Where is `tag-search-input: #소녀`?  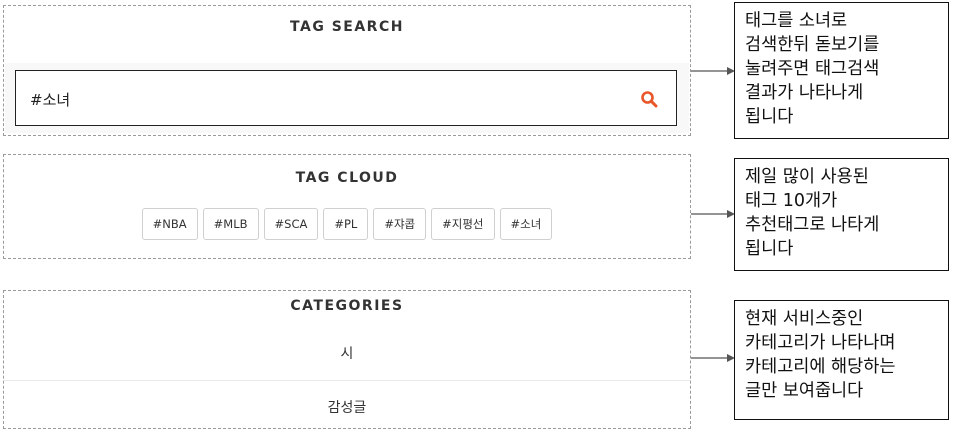
tag-search-input: #소녀 is located at coordinates (346, 98).